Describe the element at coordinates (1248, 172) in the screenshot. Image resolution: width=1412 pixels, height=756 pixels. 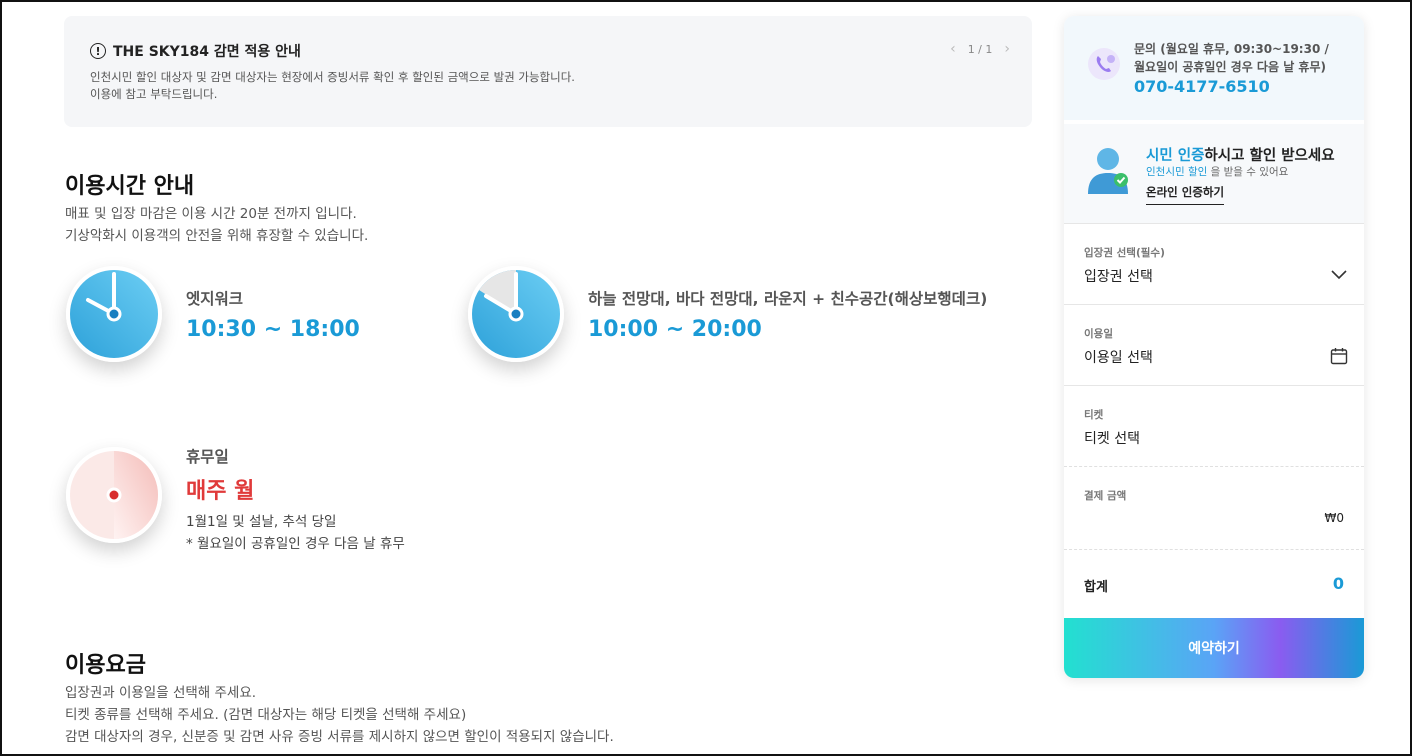
I see `cert-sub-rest: 을 받을 수 있어요` at that location.